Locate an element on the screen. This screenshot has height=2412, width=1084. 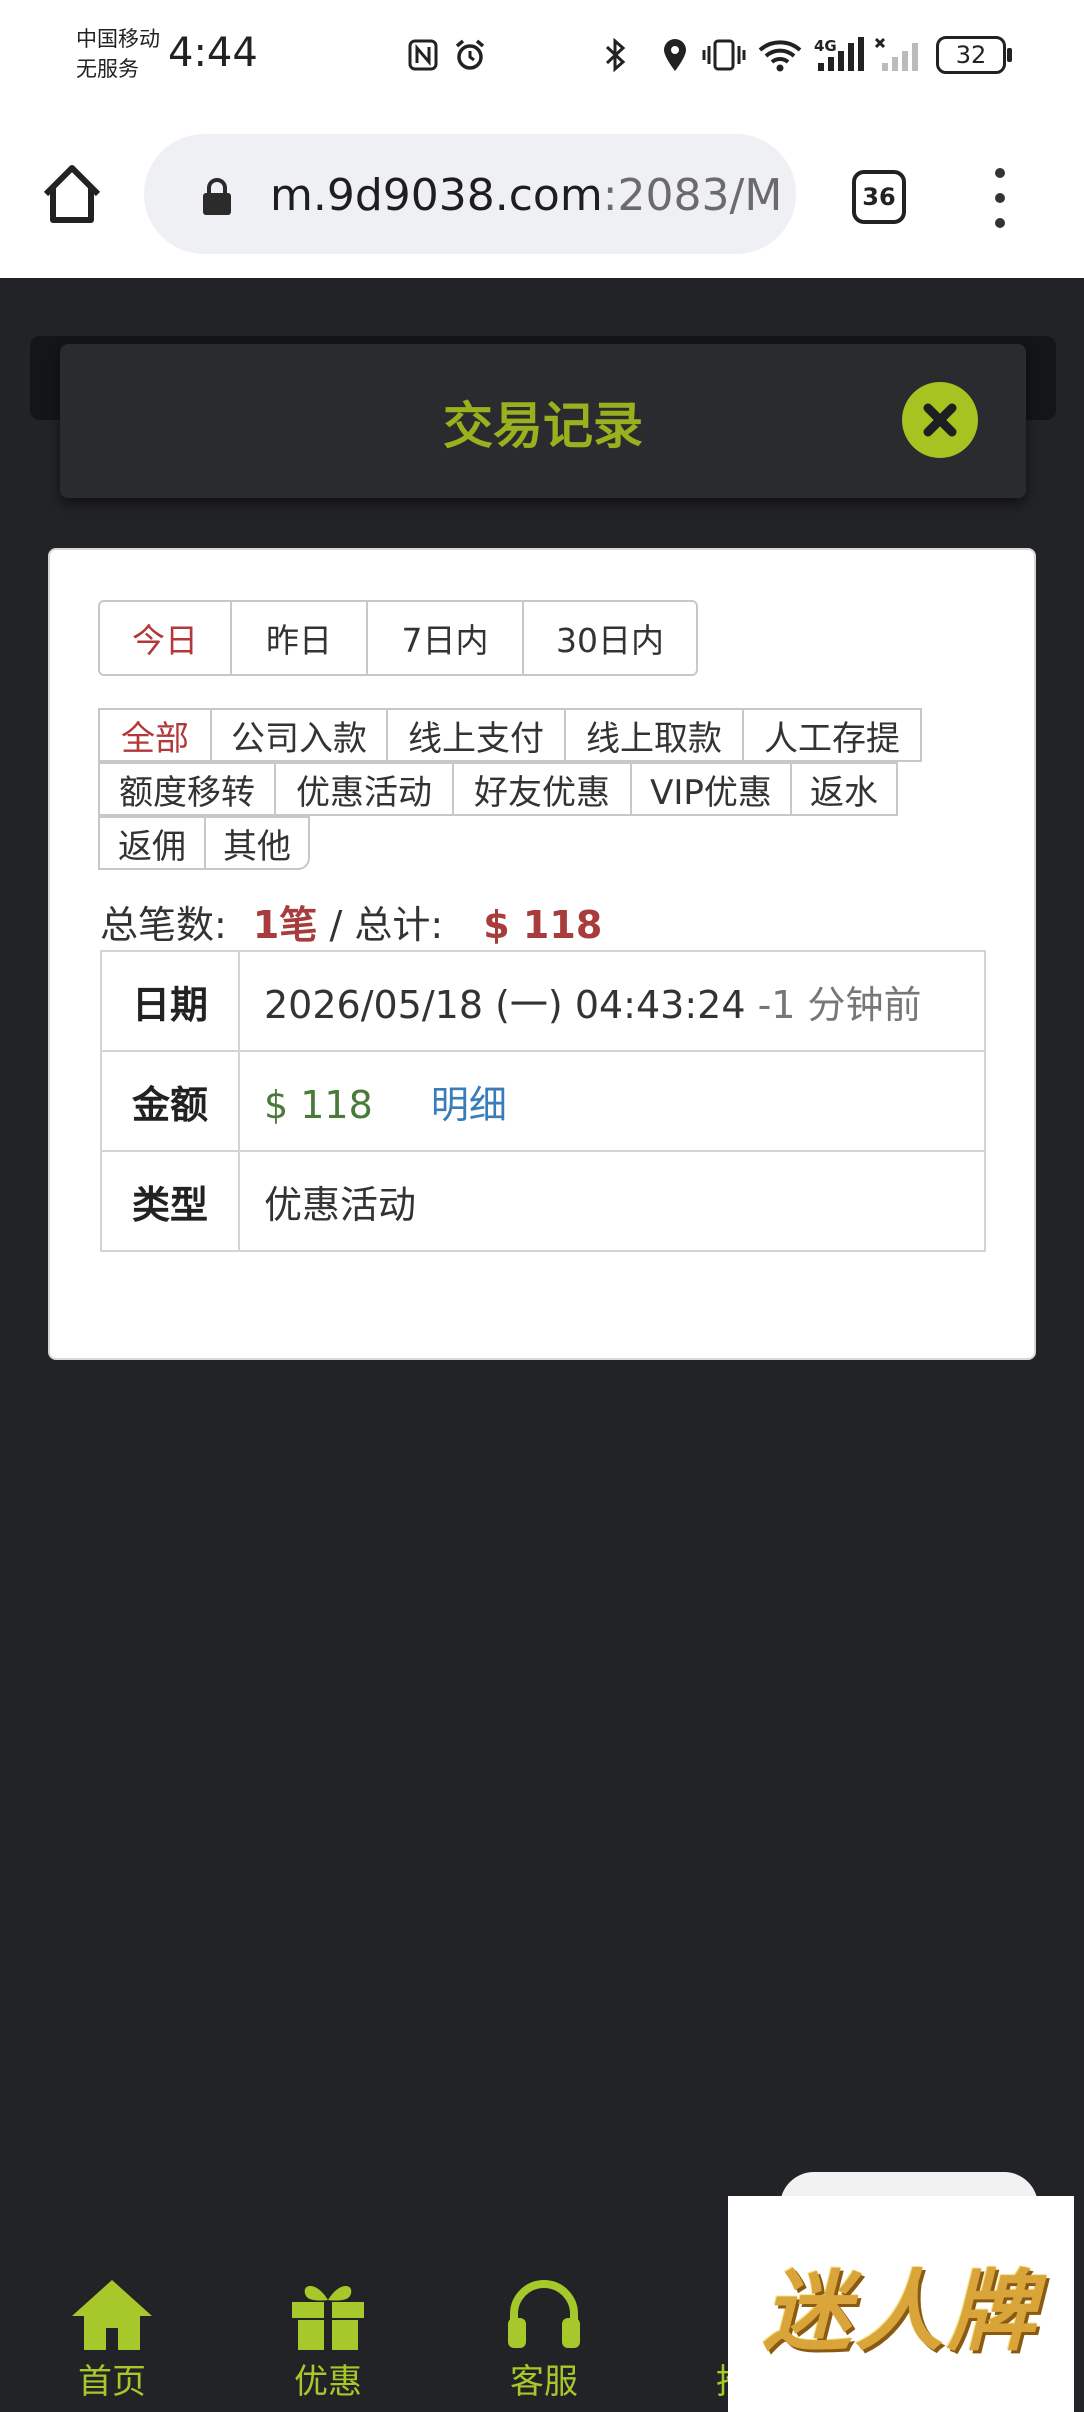
nav-promotions: 优惠 is located at coordinates (328, 2339).